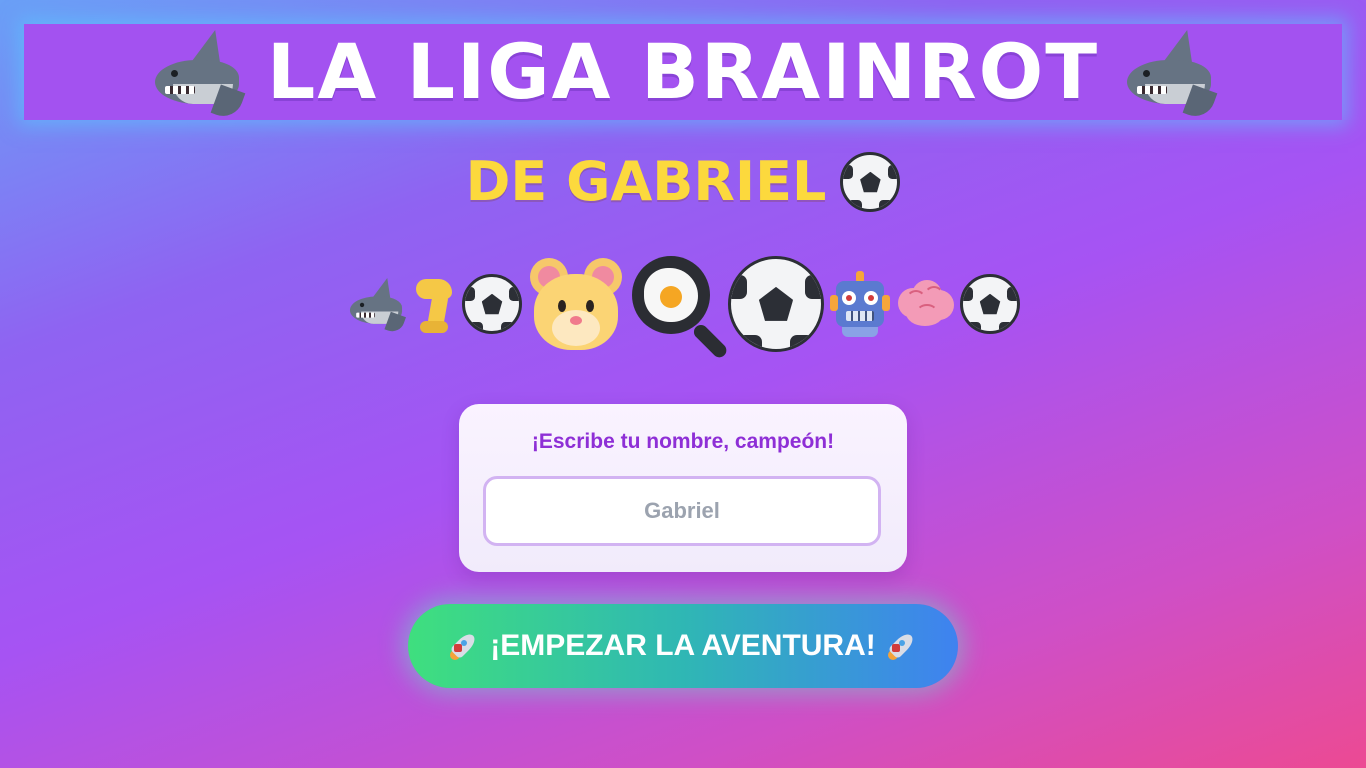  I want to click on start-button-label: ¡EMPEZAR LA AVENTURA!, so click(683, 645).